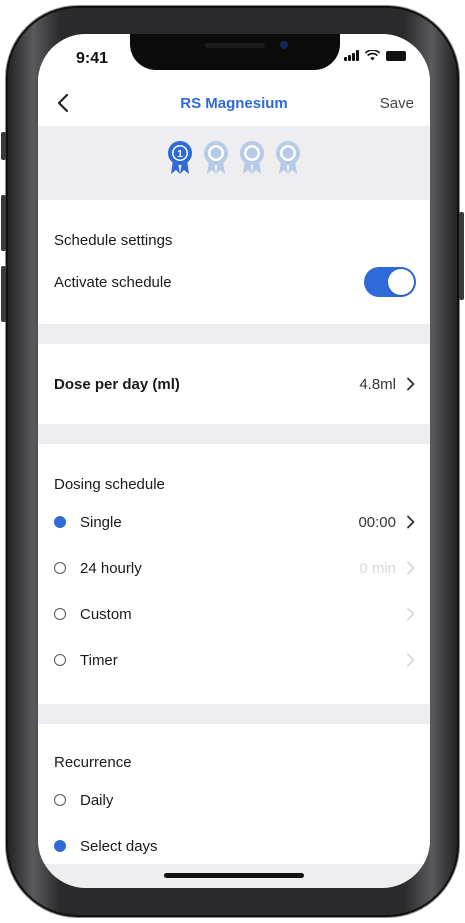 Image resolution: width=465 pixels, height=923 pixels. Describe the element at coordinates (234, 614) in the screenshot. I see `dosing-option-custom: Custom` at that location.